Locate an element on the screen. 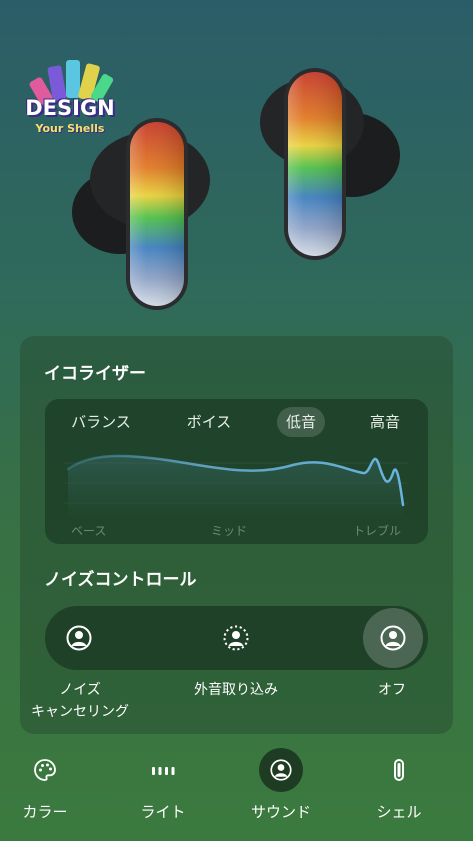  nav-item-shell: シェル is located at coordinates (399, 787).